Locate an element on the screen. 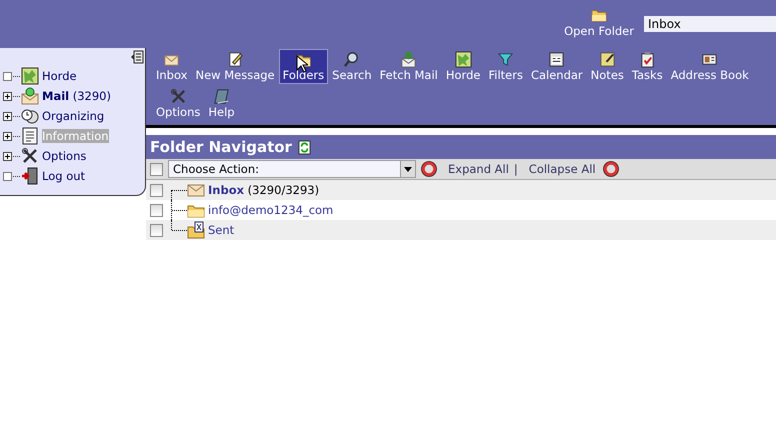 This screenshot has height=422, width=776. toolbar-button: Inbox is located at coordinates (172, 66).